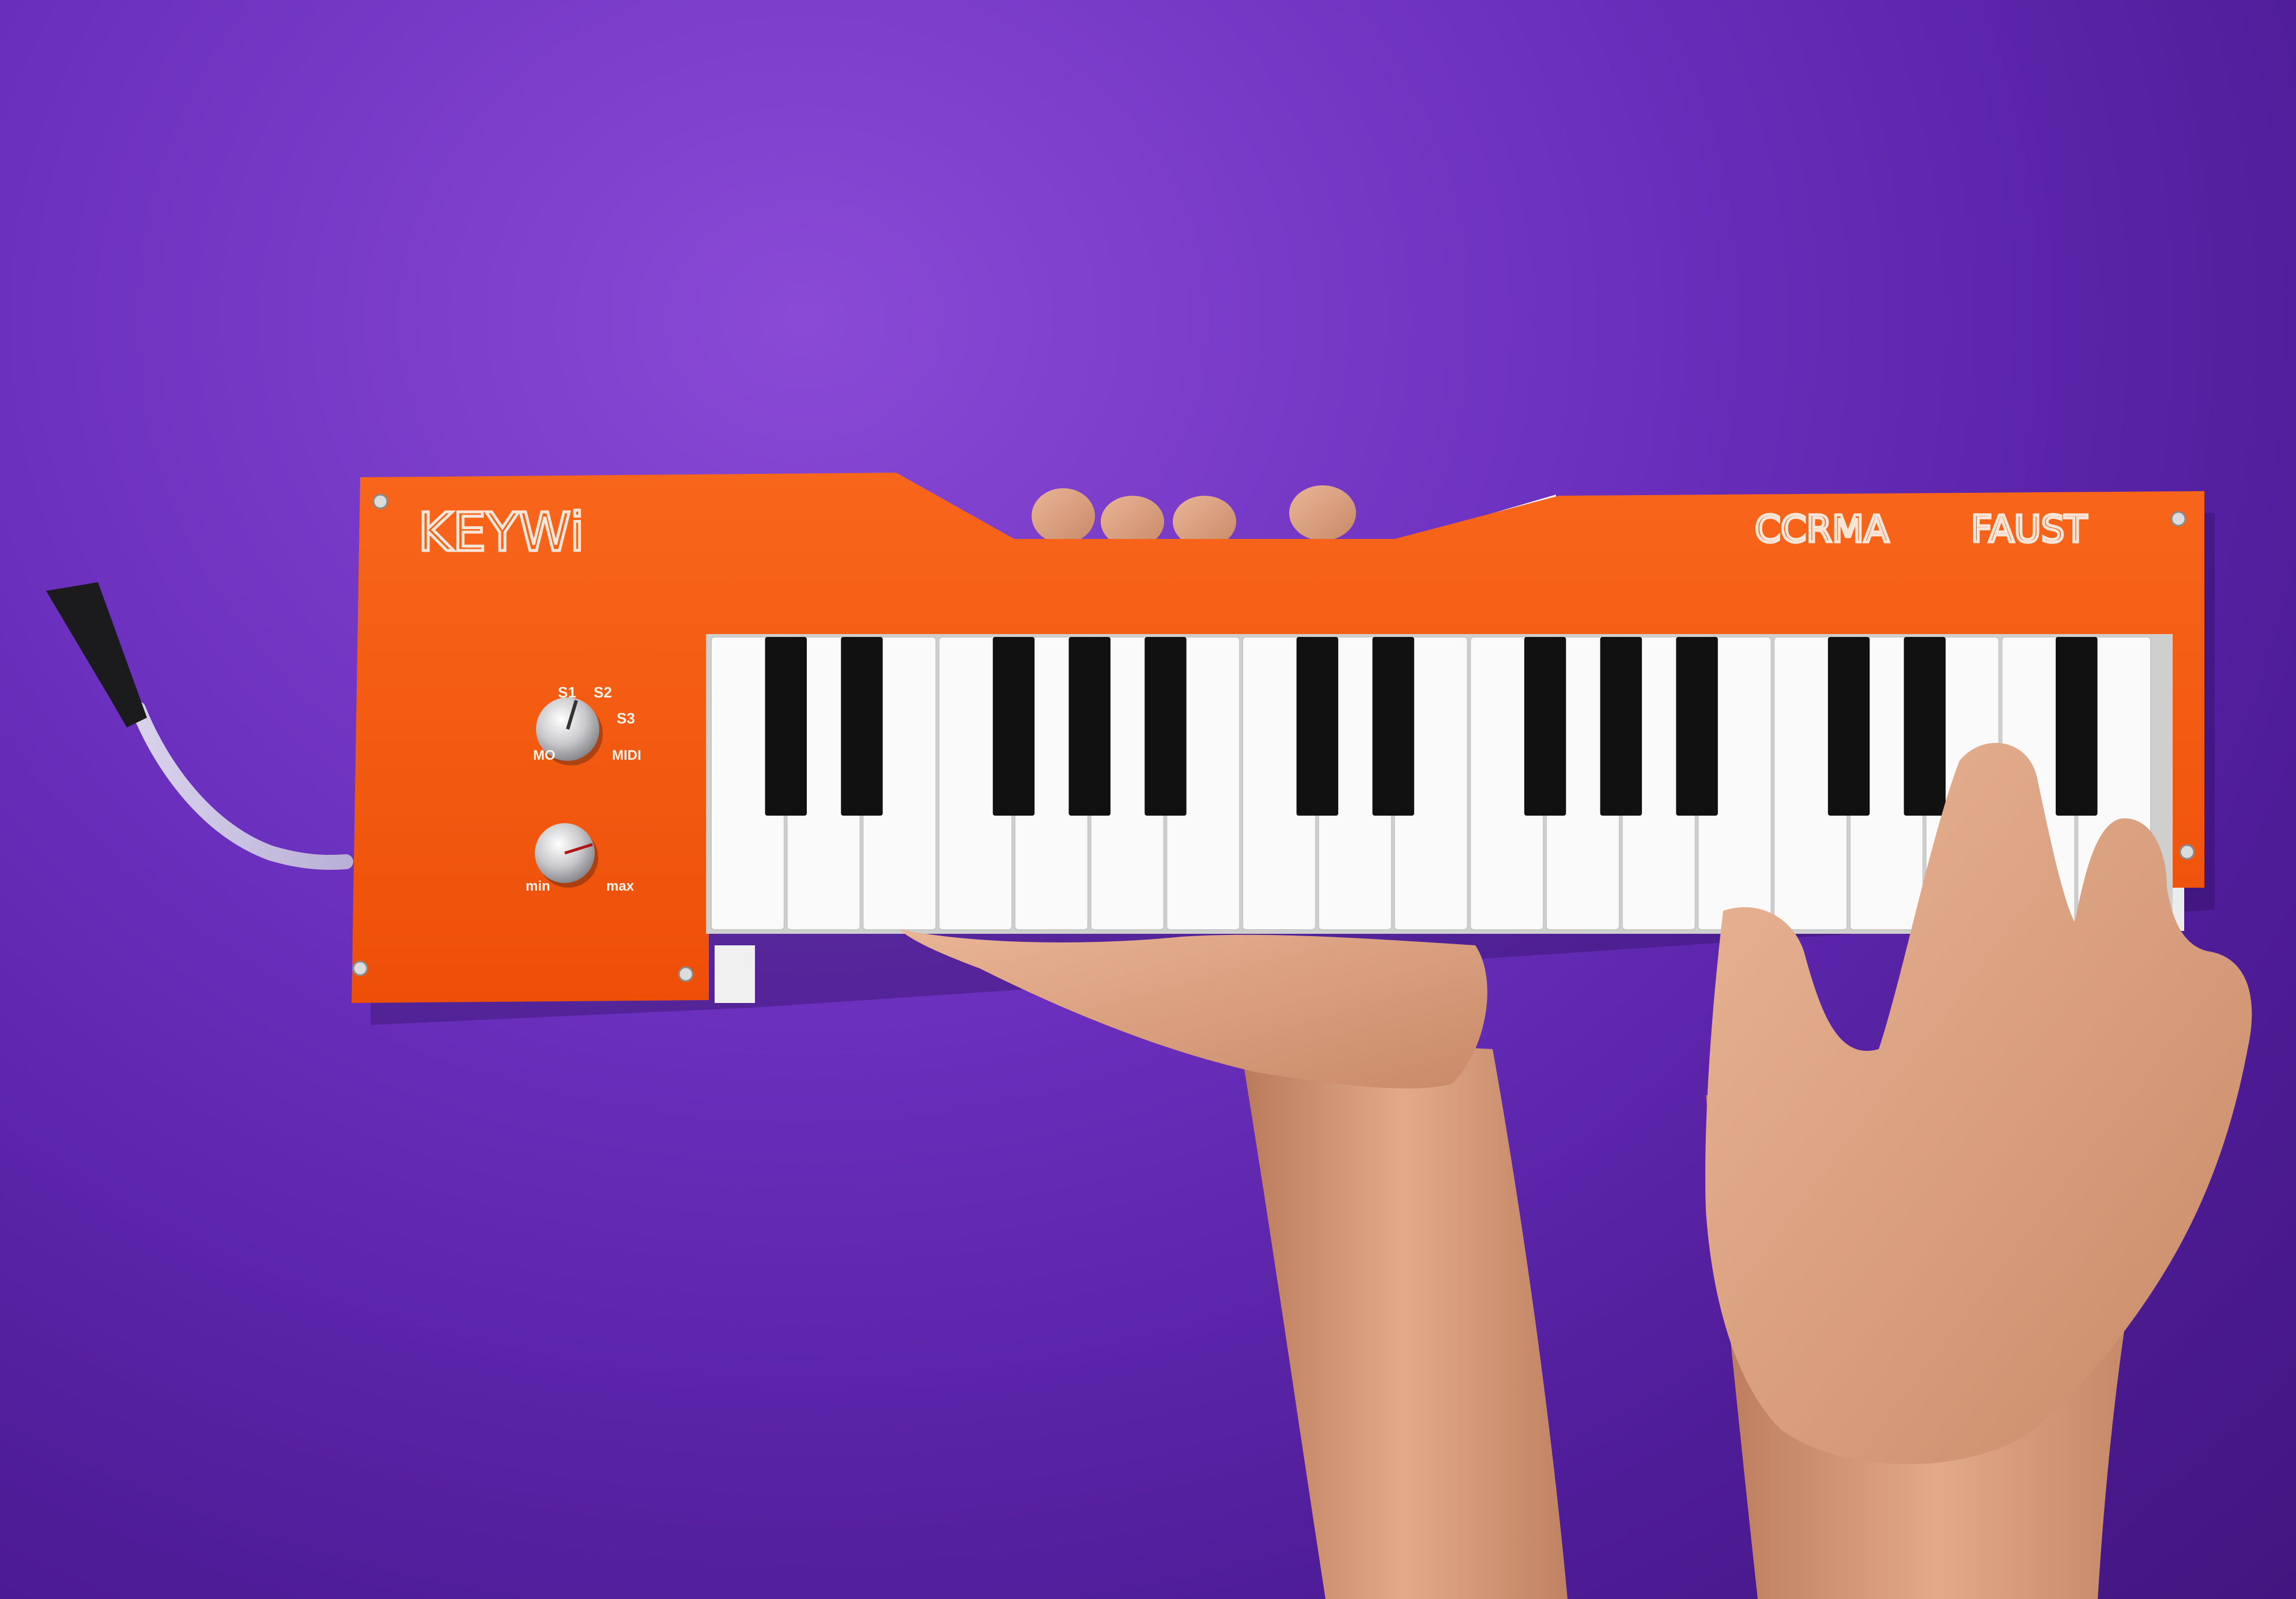  I want to click on mouthpiece-icon, so click(96, 654).